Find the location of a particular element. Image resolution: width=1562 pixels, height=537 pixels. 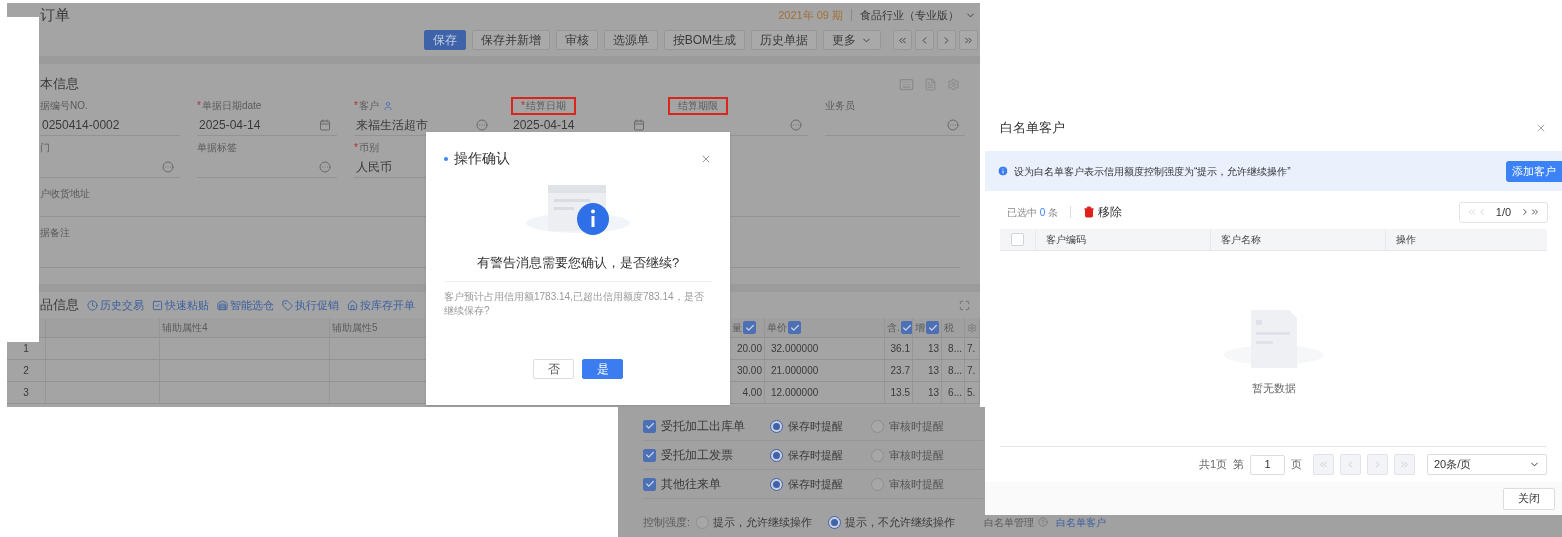

help-icon is located at coordinates (1043, 522).